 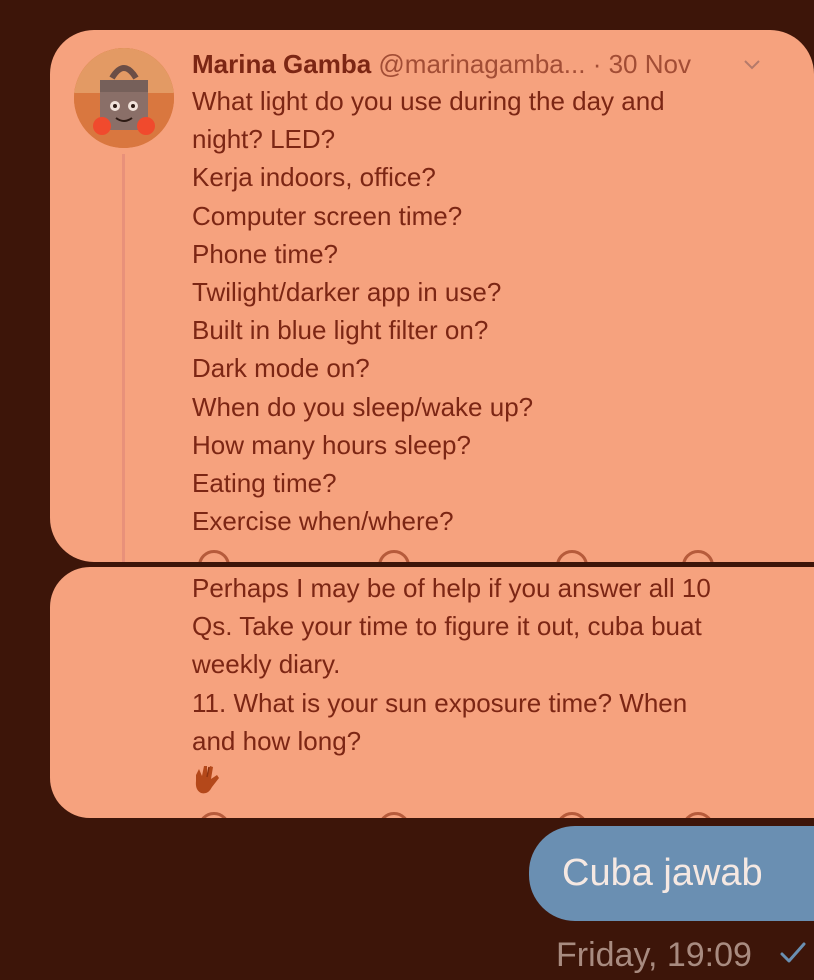 I want to click on author-name: Marina Gamba, so click(x=281, y=64).